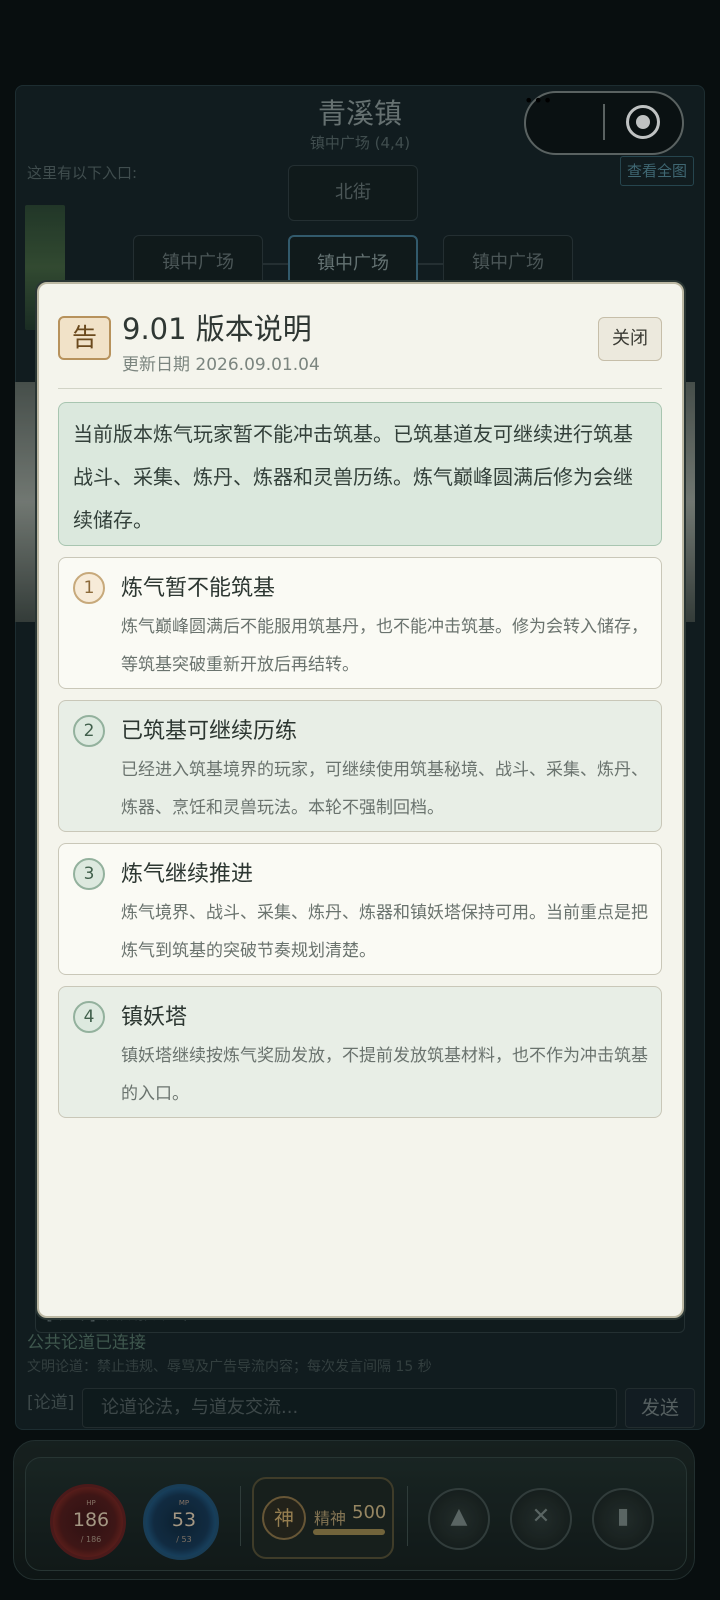 The image size is (720, 1600). I want to click on item-body: 镇妖塔继续按炼气奖励发放，不提前发放筑基材料，也不作为冲击筑基的入口。, so click(384, 1075).